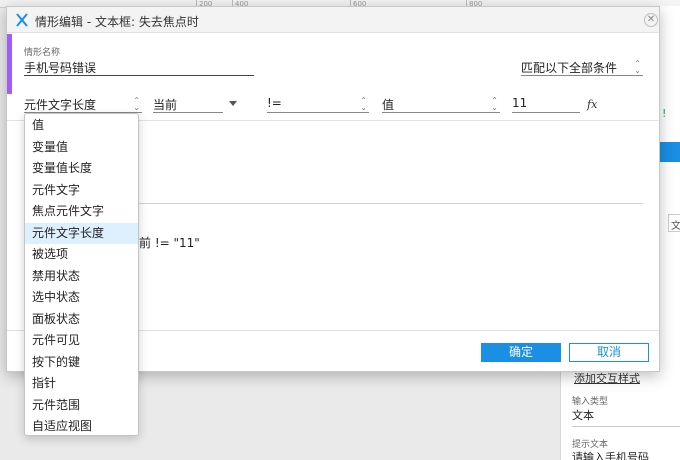  What do you see at coordinates (81, 255) in the screenshot?
I see `dropdown-item: 被选项` at bounding box center [81, 255].